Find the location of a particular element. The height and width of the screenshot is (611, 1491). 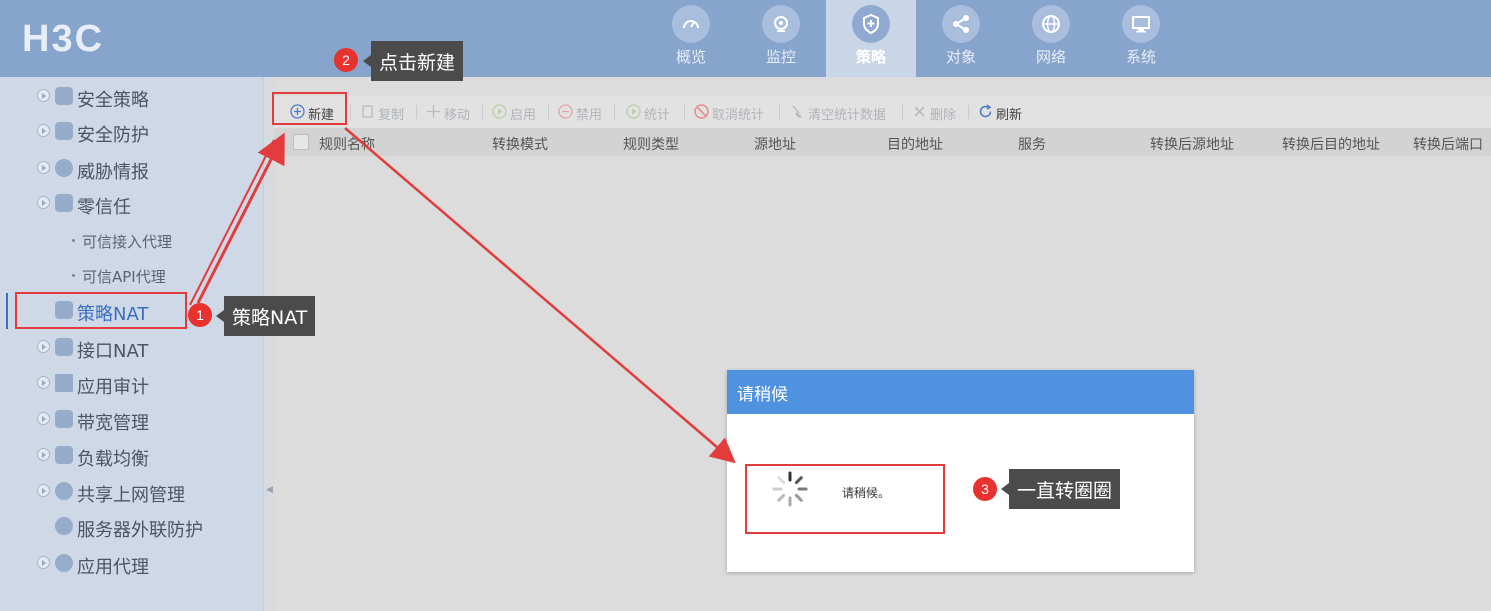

delete-button-label: 删除 is located at coordinates (943, 115).